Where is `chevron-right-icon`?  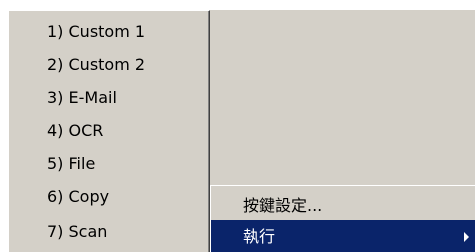
chevron-right-icon is located at coordinates (466, 237).